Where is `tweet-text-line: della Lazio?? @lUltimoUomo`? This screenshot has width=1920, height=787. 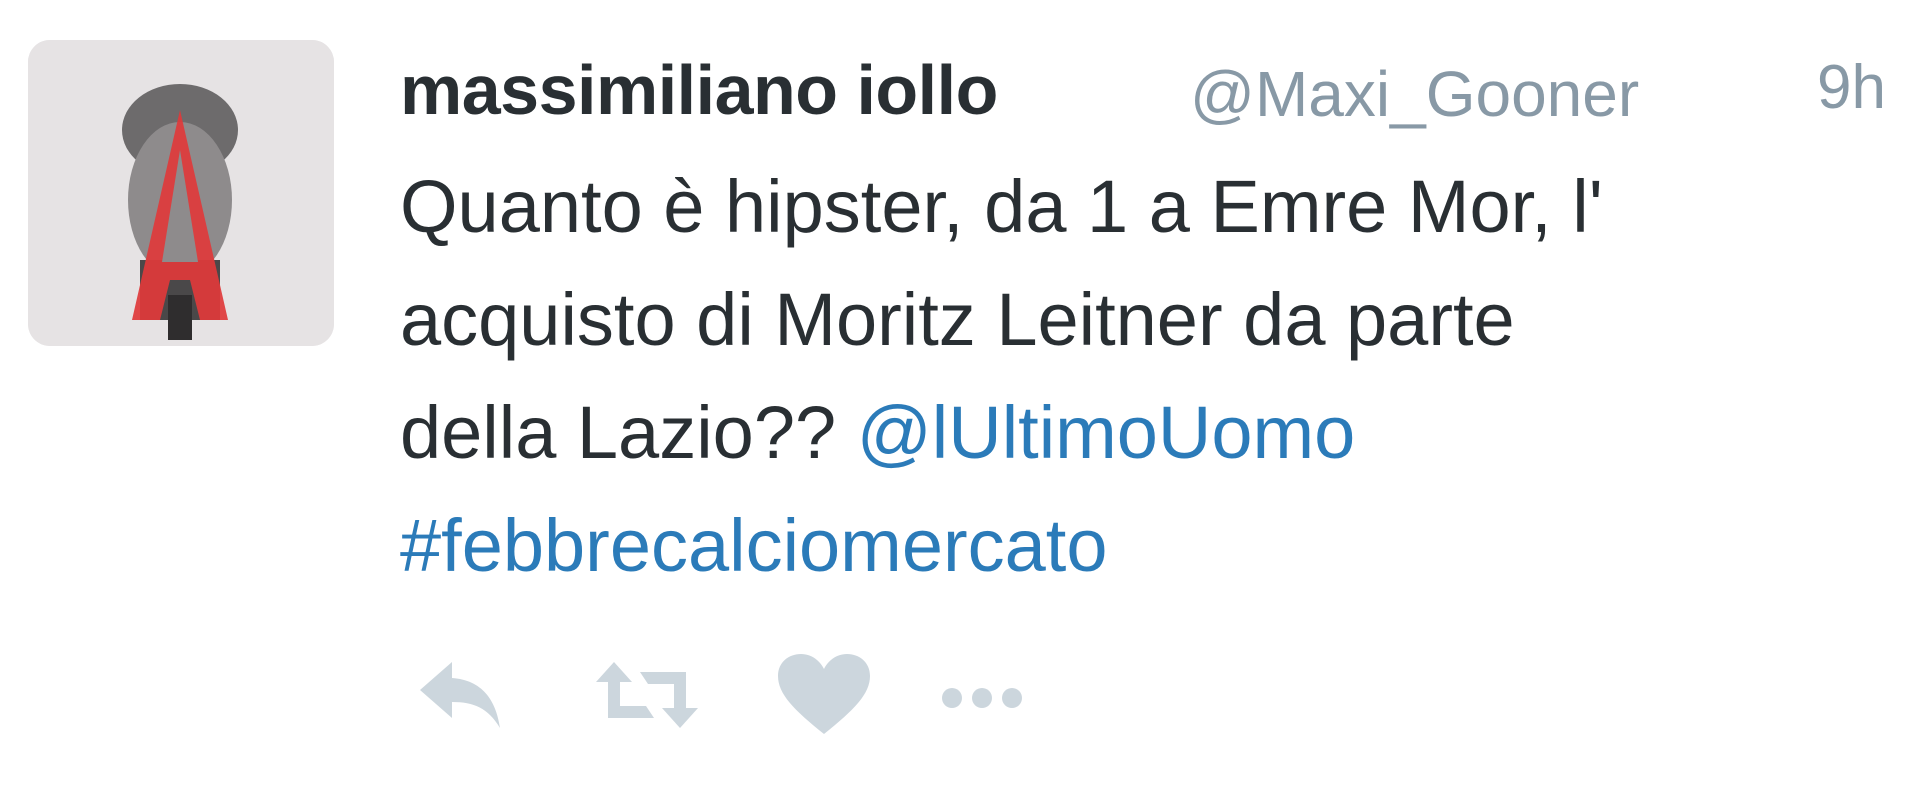
tweet-text-line: della Lazio?? @lUltimoUomo is located at coordinates (1150, 432).